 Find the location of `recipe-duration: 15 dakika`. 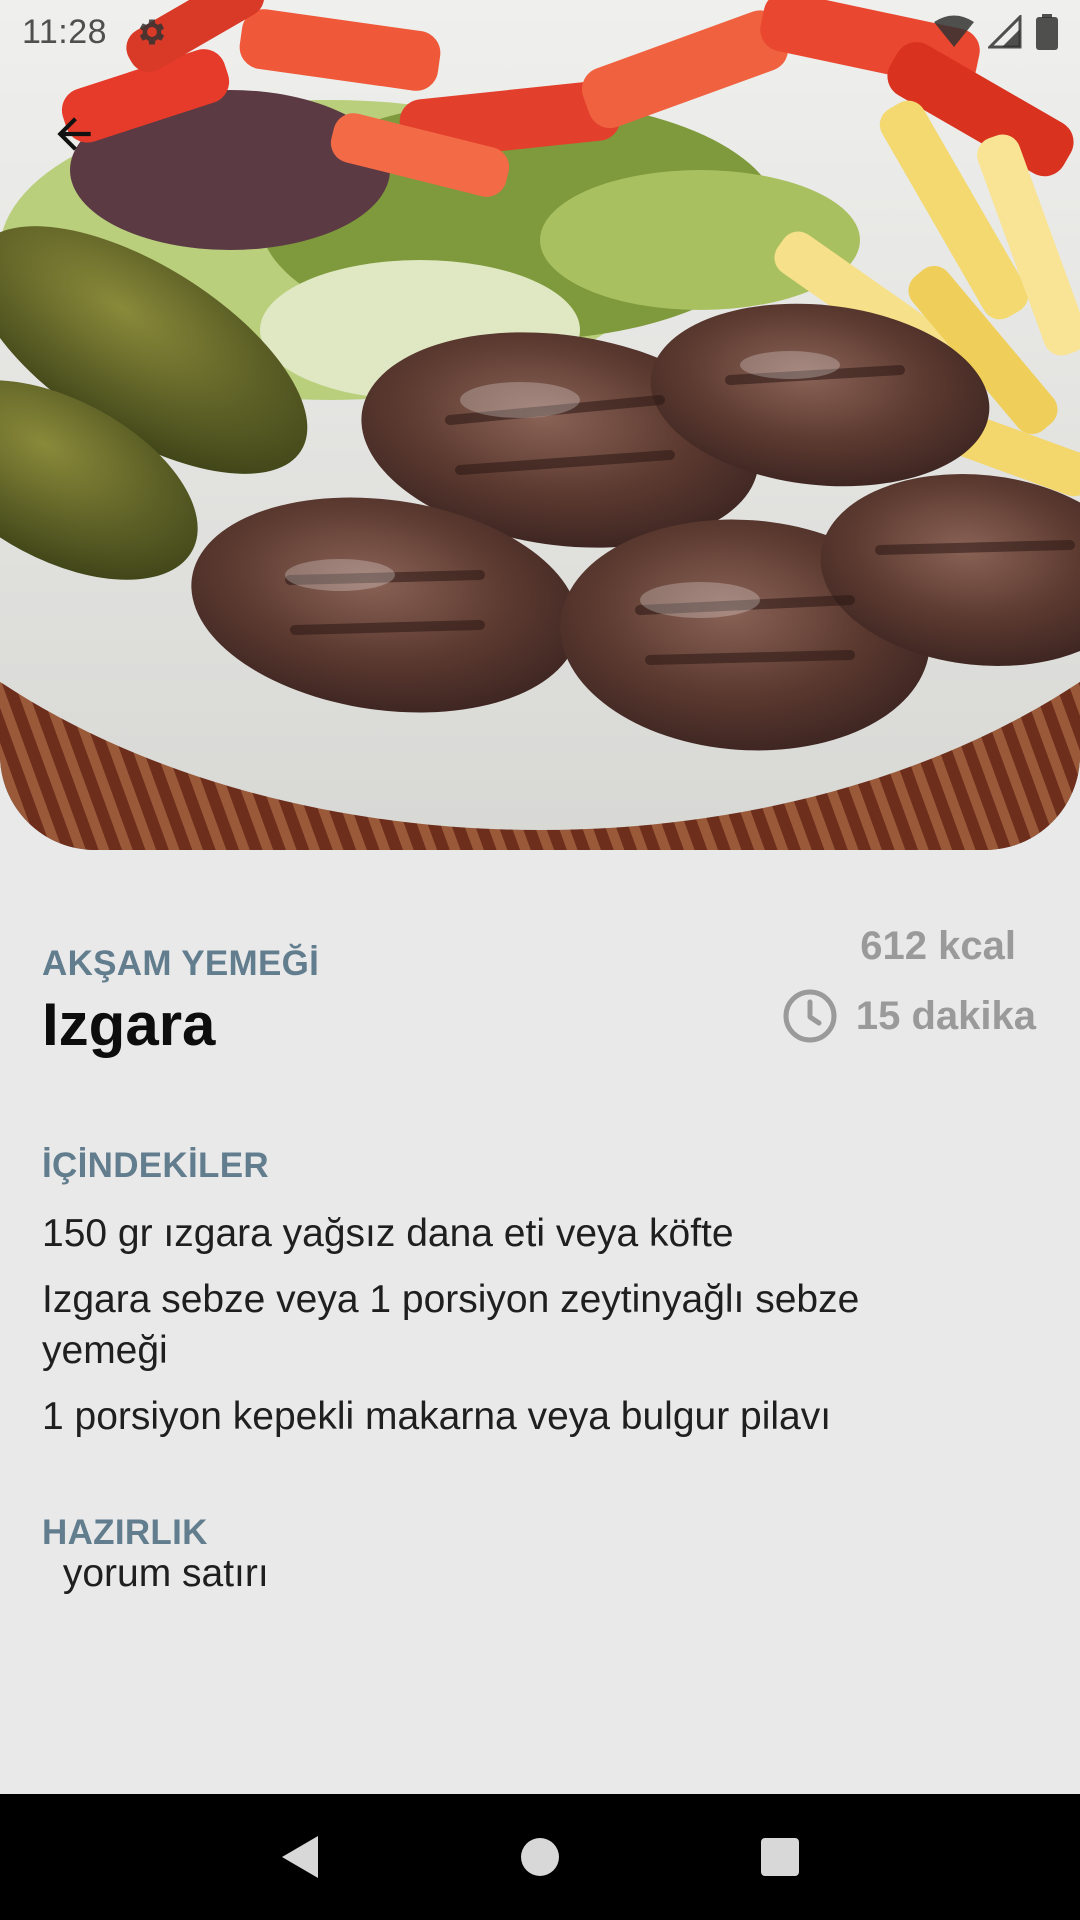

recipe-duration: 15 dakika is located at coordinates (909, 1016).